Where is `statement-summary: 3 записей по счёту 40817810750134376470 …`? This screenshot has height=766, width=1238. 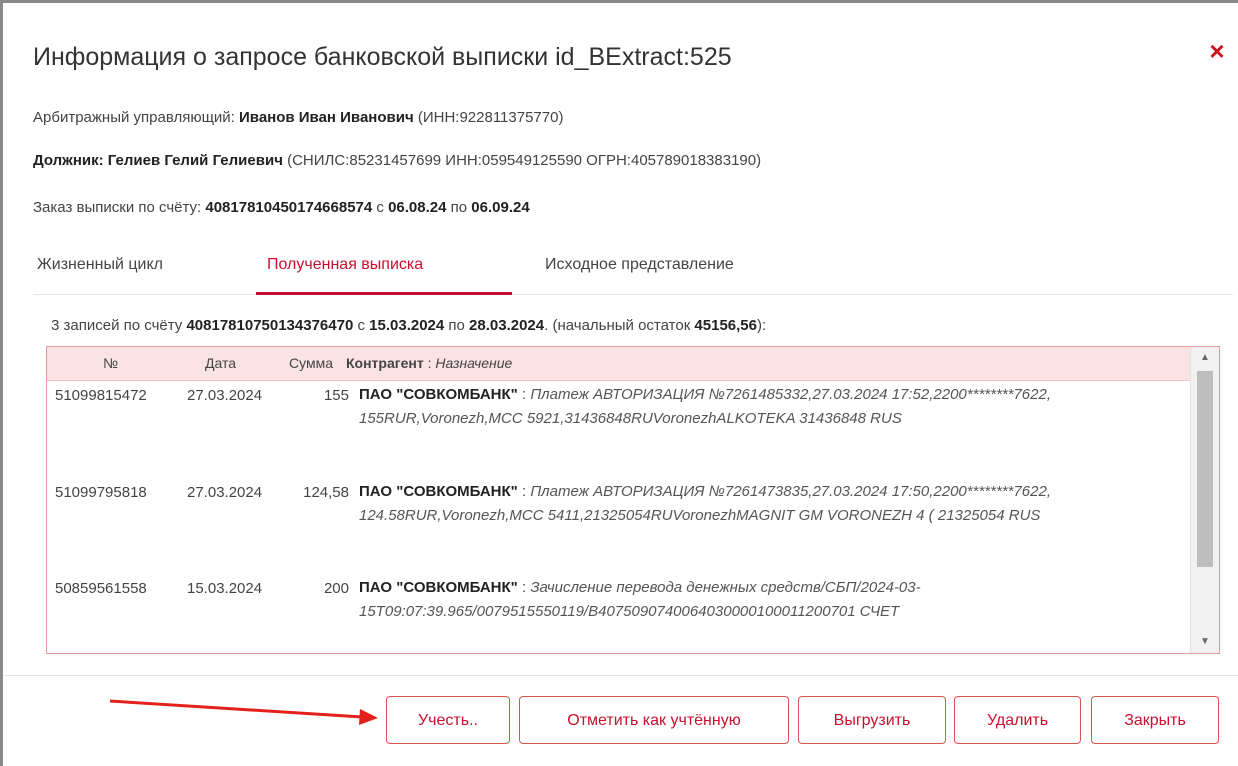 statement-summary: 3 записей по счёту 40817810750134376470 … is located at coordinates (408, 325).